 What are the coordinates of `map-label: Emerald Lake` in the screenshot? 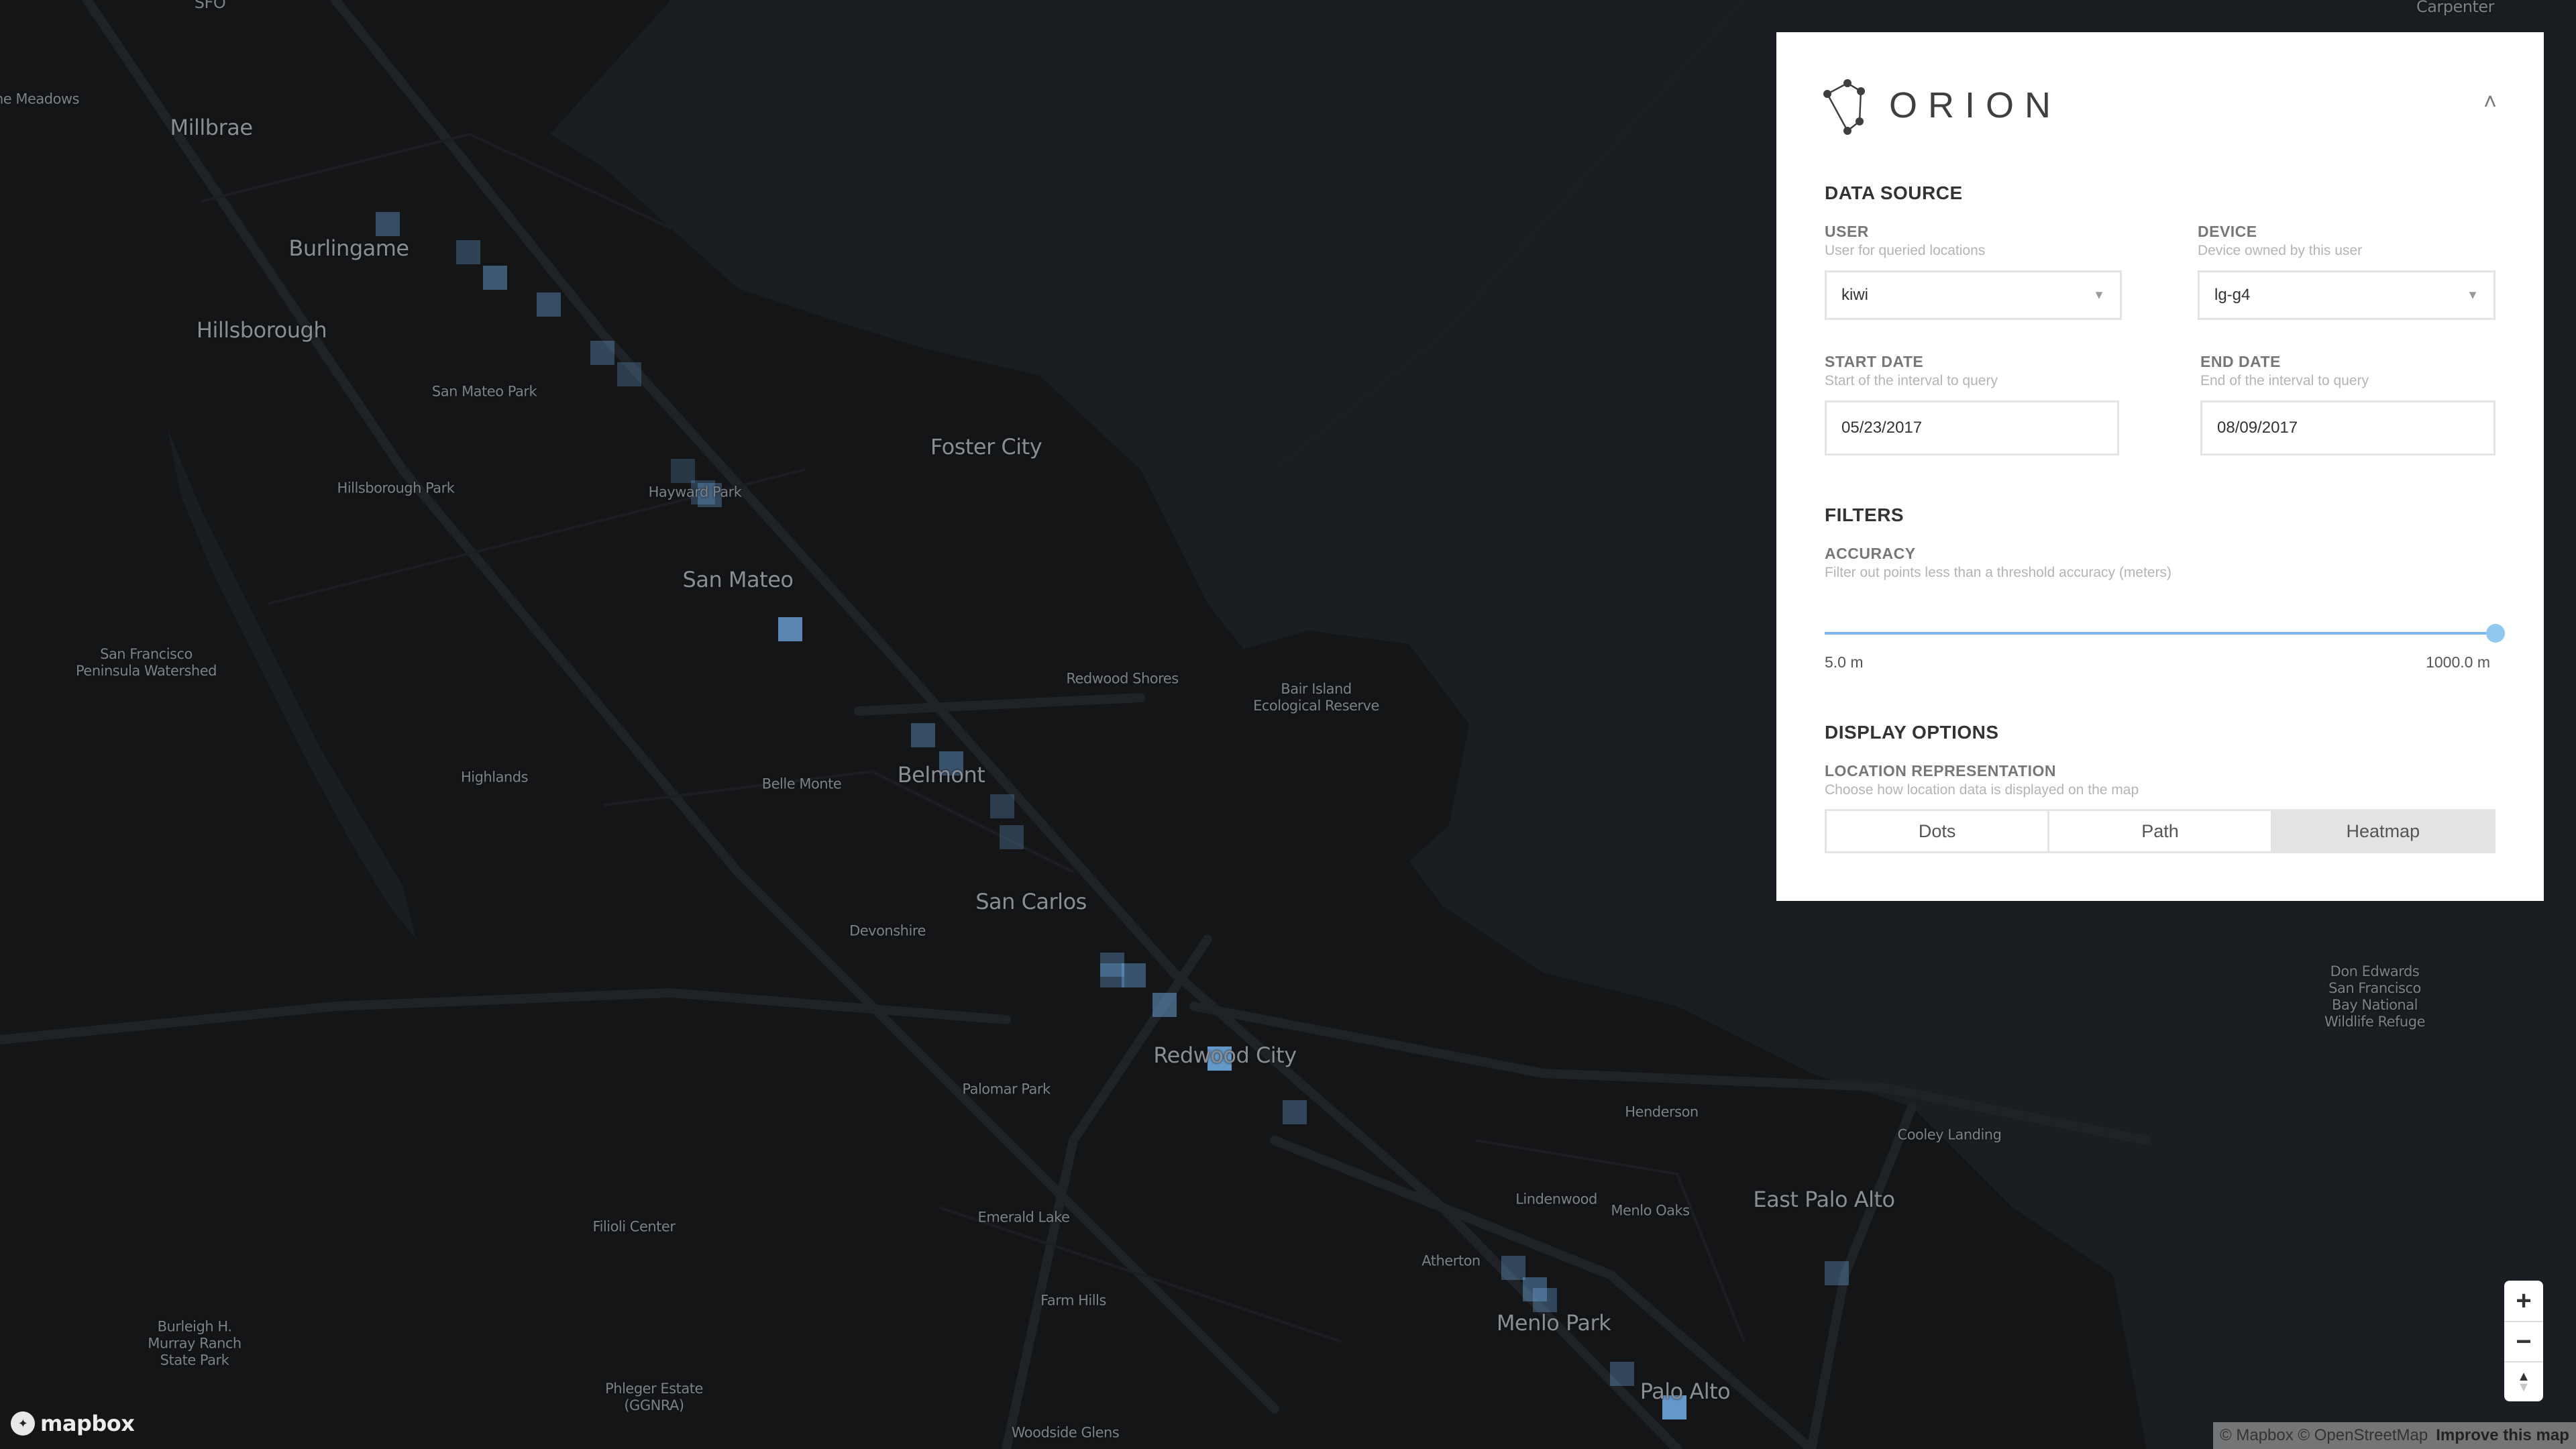 It's located at (1023, 1217).